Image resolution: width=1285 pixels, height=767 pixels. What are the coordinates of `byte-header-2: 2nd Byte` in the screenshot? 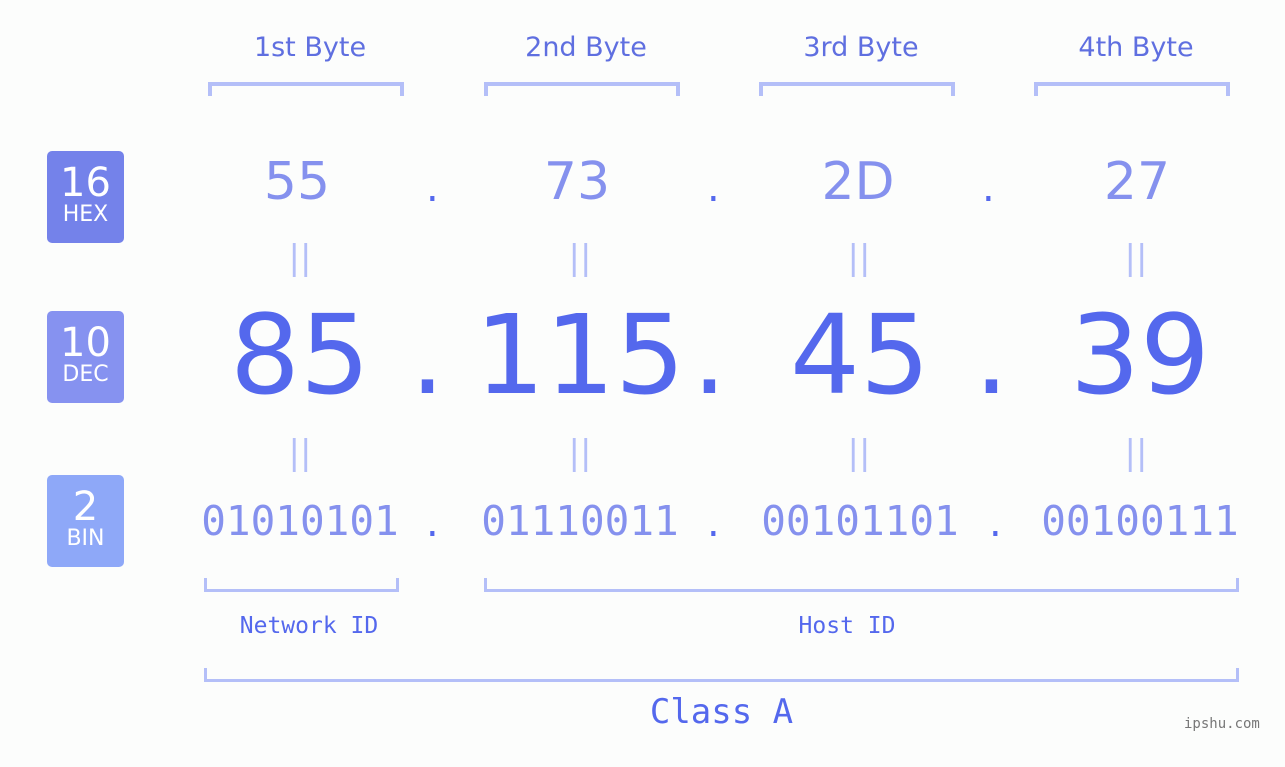 It's located at (586, 47).